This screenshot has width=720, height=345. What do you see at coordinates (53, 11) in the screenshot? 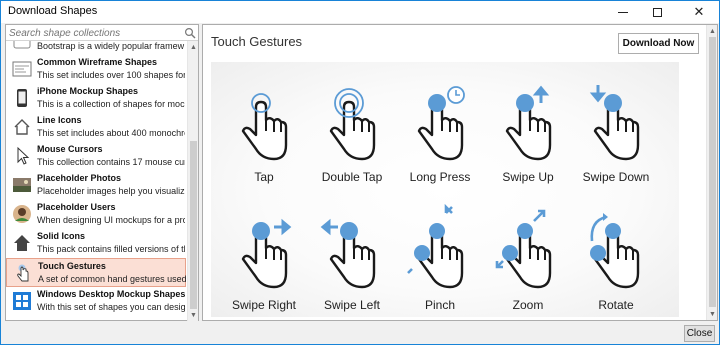
I see `window-title: Download Shapes` at bounding box center [53, 11].